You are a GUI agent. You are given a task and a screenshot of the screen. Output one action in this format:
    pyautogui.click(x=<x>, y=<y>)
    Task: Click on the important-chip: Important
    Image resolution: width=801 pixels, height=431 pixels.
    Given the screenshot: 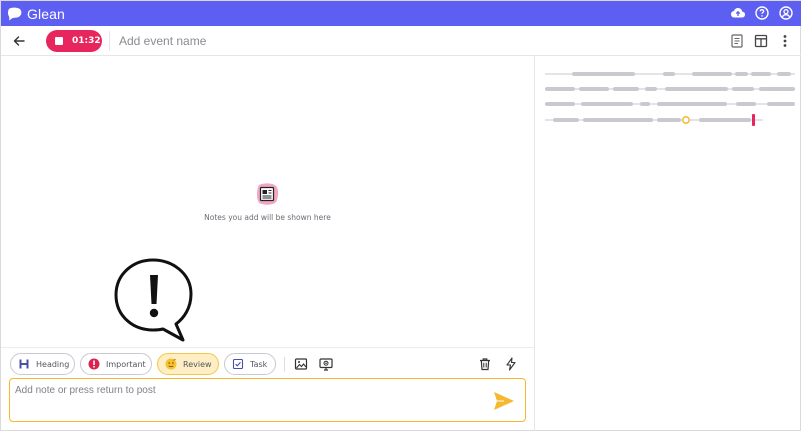 What is the action you would take?
    pyautogui.click(x=116, y=364)
    